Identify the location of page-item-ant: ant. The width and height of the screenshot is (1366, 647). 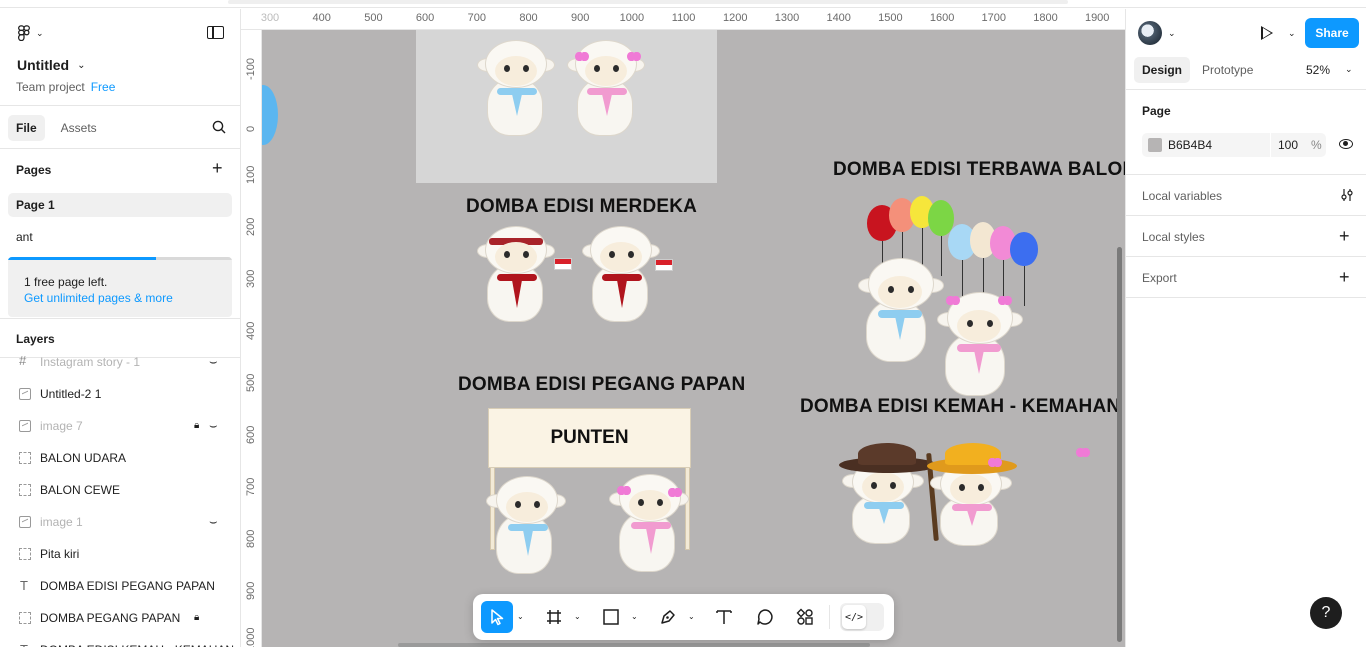
(120, 237).